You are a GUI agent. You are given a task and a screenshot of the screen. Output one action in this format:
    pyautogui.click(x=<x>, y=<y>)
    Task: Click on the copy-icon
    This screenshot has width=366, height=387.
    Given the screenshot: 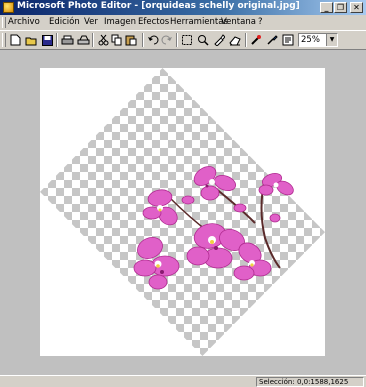 What is the action you would take?
    pyautogui.click(x=117, y=40)
    